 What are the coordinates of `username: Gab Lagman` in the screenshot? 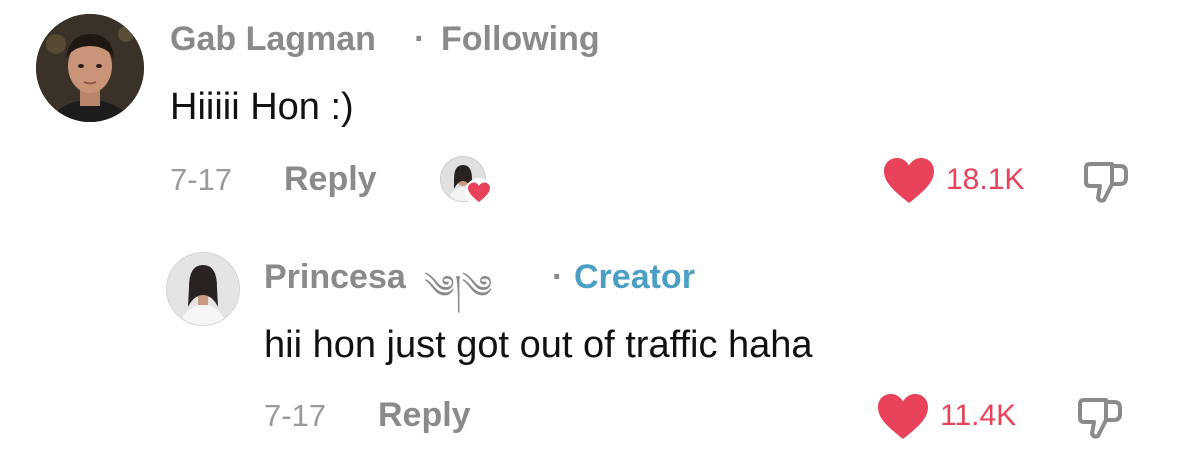 It's located at (273, 39).